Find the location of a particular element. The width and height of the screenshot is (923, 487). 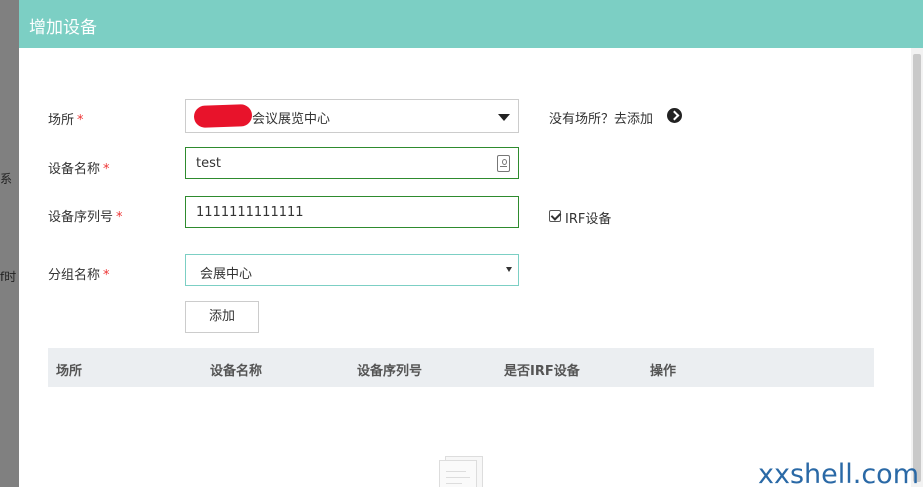

serial-label: 设备序列号 * is located at coordinates (85, 217).